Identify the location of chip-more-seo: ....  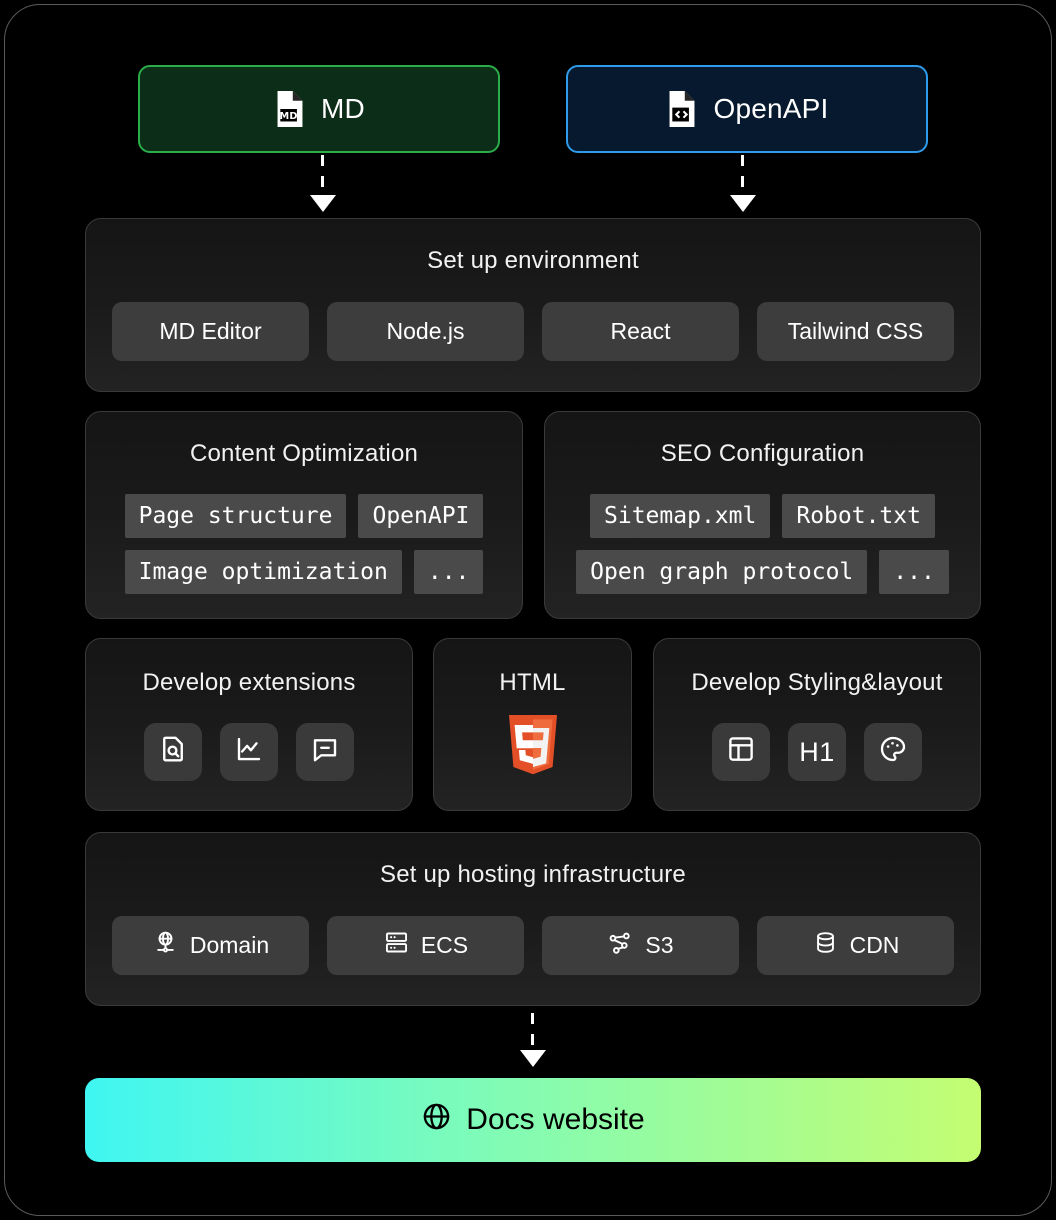
(914, 572).